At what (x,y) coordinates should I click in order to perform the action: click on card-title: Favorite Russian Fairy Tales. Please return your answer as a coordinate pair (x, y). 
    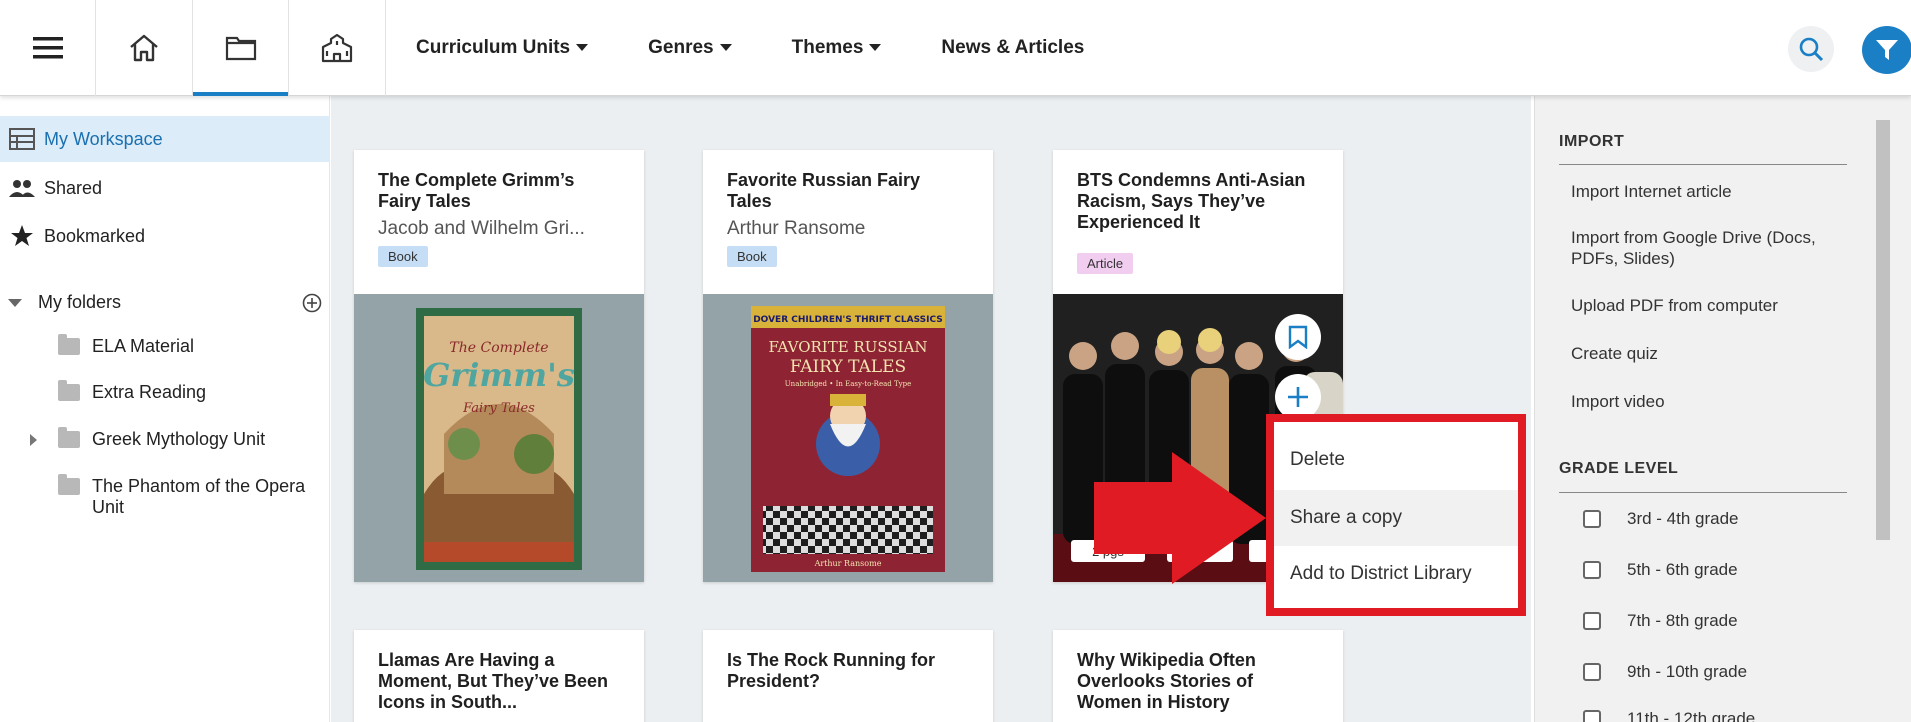
    Looking at the image, I should click on (824, 190).